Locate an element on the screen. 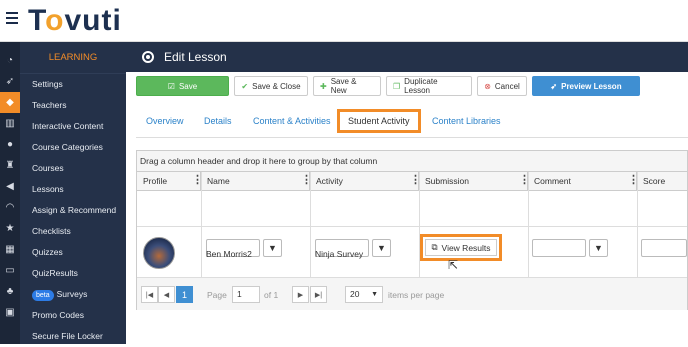  sidebar-section-title: LEARNING is located at coordinates (73, 58).